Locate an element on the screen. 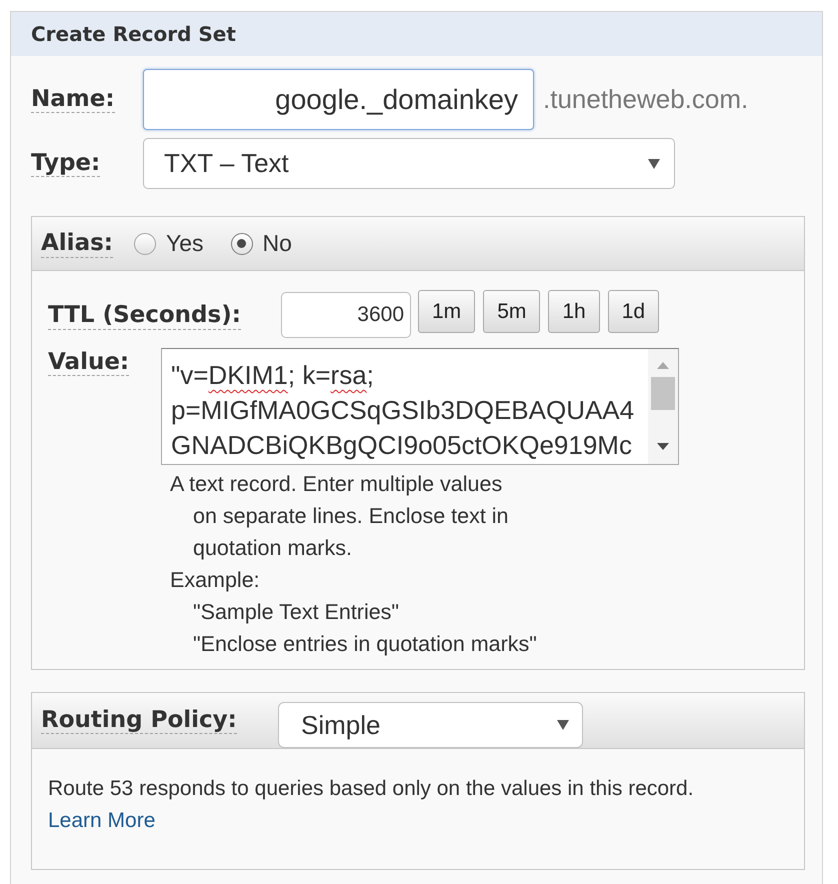 The image size is (838, 884). scroll-down-icon is located at coordinates (663, 446).